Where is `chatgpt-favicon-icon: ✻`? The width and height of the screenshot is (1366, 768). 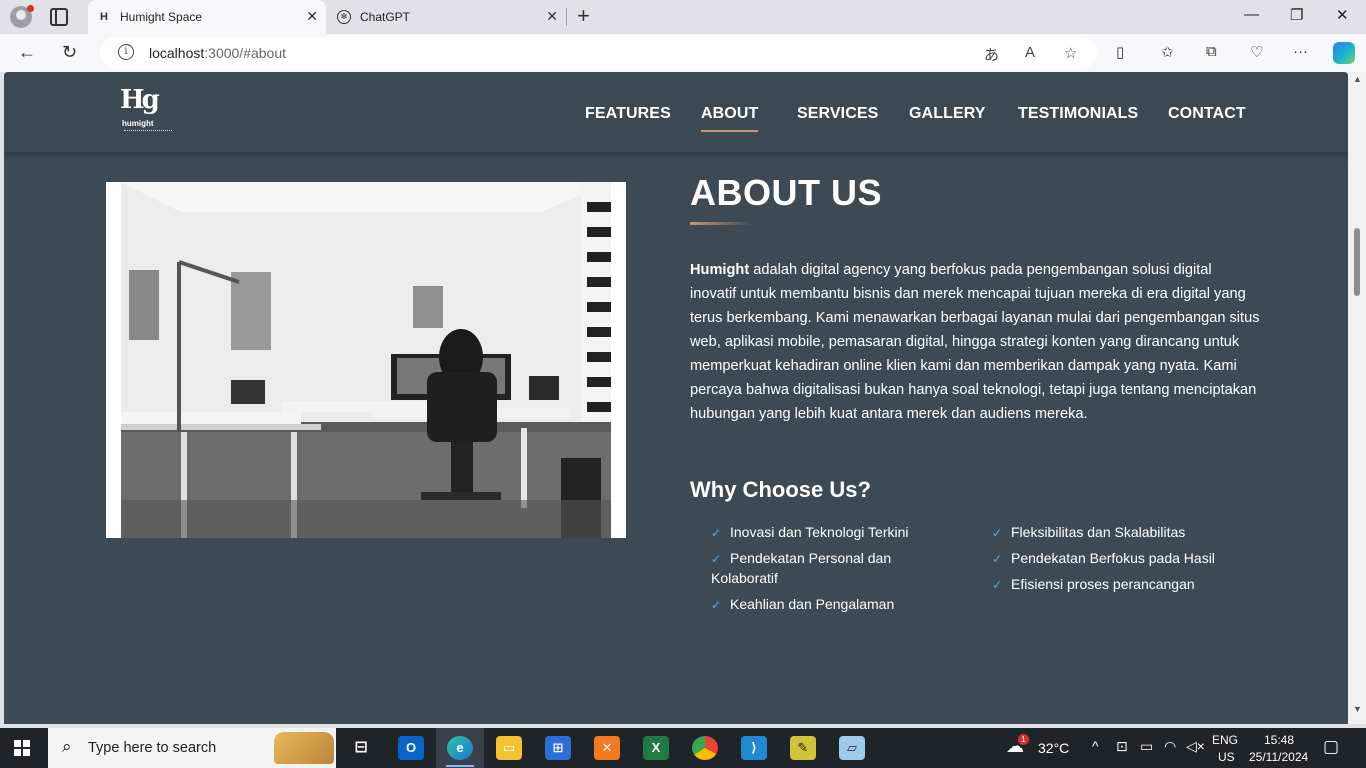
chatgpt-favicon-icon: ✻ is located at coordinates (344, 17).